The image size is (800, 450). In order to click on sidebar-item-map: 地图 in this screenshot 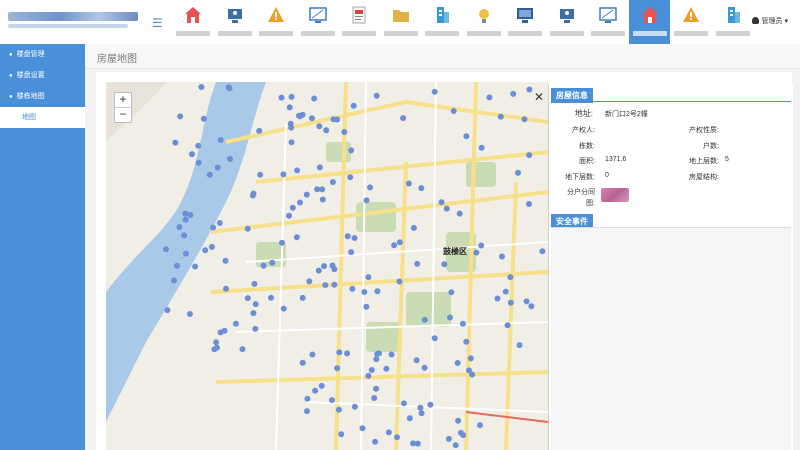, I will do `click(42, 117)`.